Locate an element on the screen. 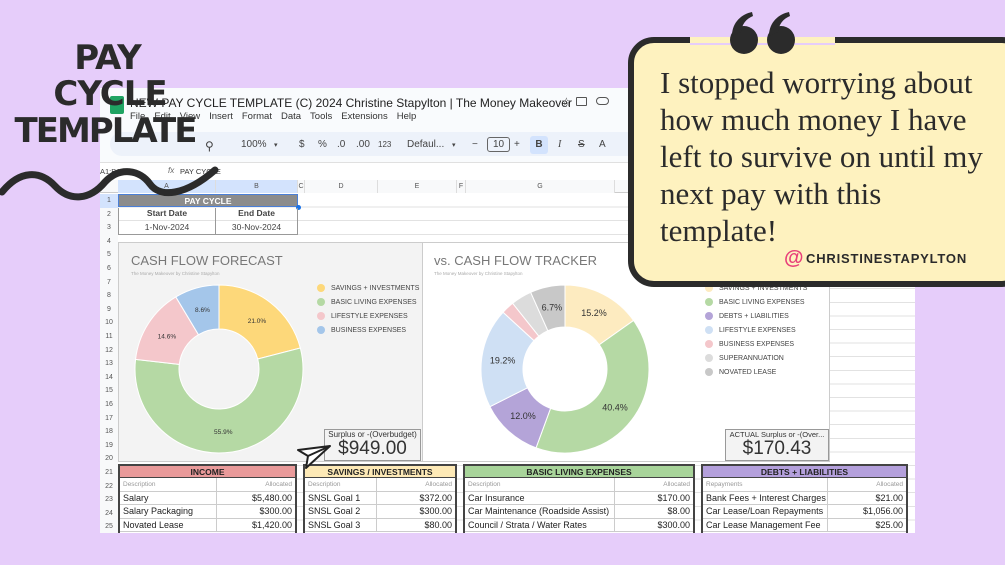 The image size is (1005, 565). description-cell: Council / Strata / Water Rates is located at coordinates (540, 525).